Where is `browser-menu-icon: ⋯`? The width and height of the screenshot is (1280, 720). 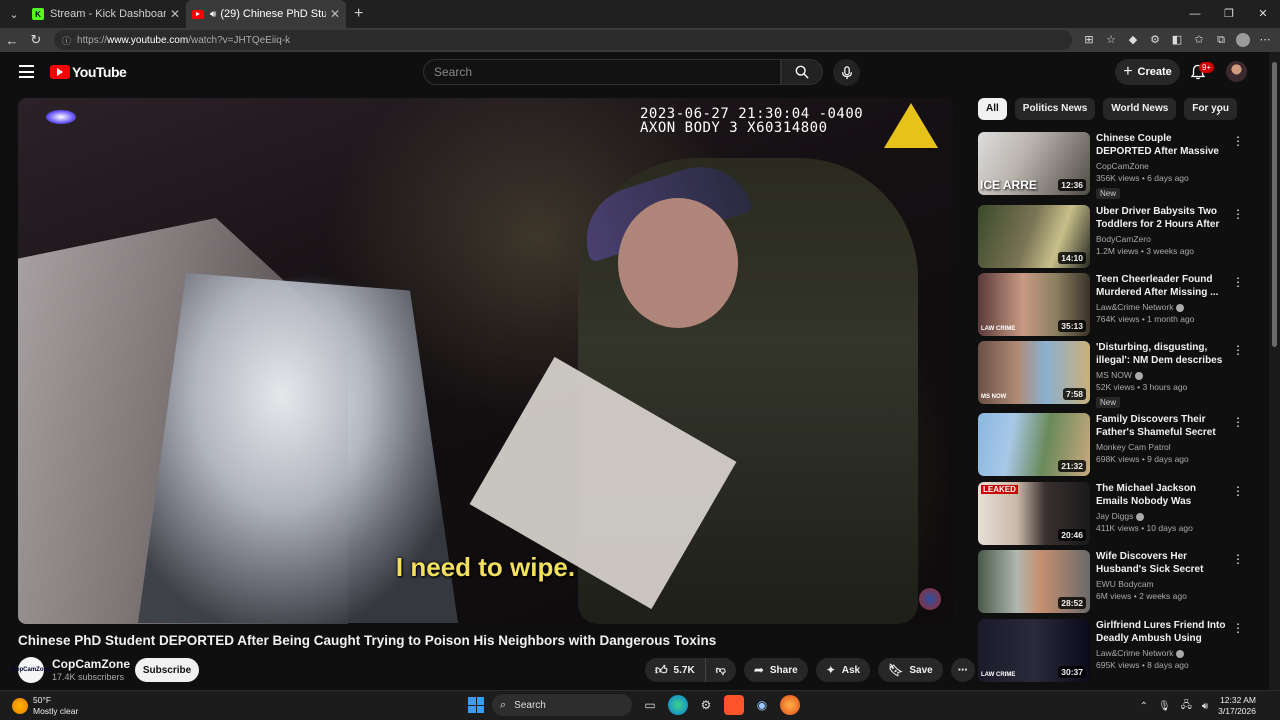
browser-menu-icon: ⋯ is located at coordinates (1265, 40).